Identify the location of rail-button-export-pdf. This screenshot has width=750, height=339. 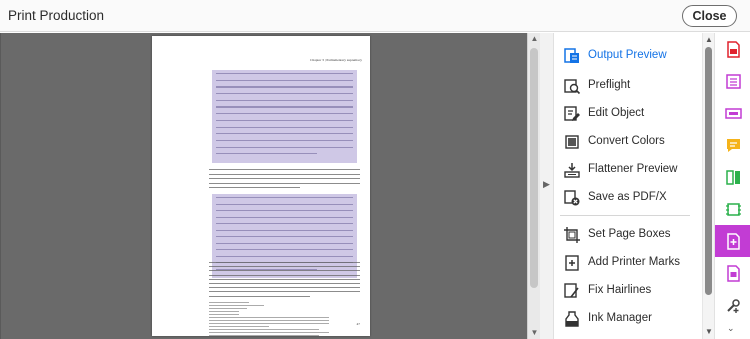
(732, 49).